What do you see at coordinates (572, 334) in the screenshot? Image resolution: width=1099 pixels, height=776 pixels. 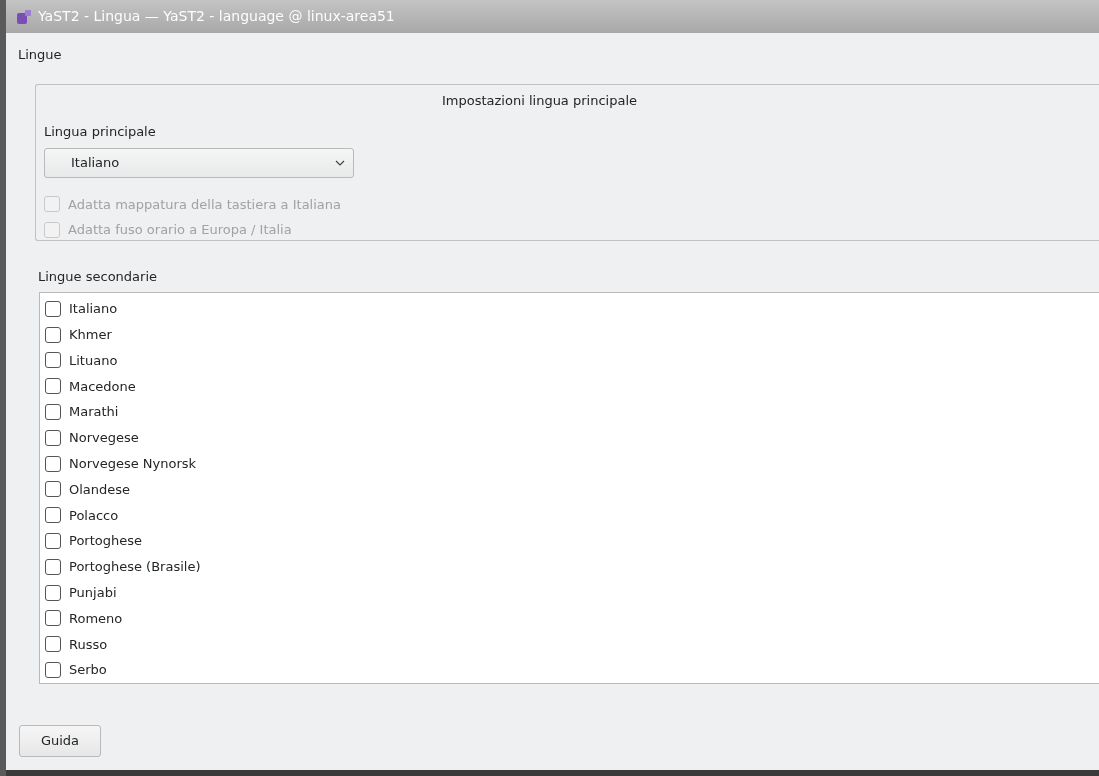 I see `list-item: Khmer` at bounding box center [572, 334].